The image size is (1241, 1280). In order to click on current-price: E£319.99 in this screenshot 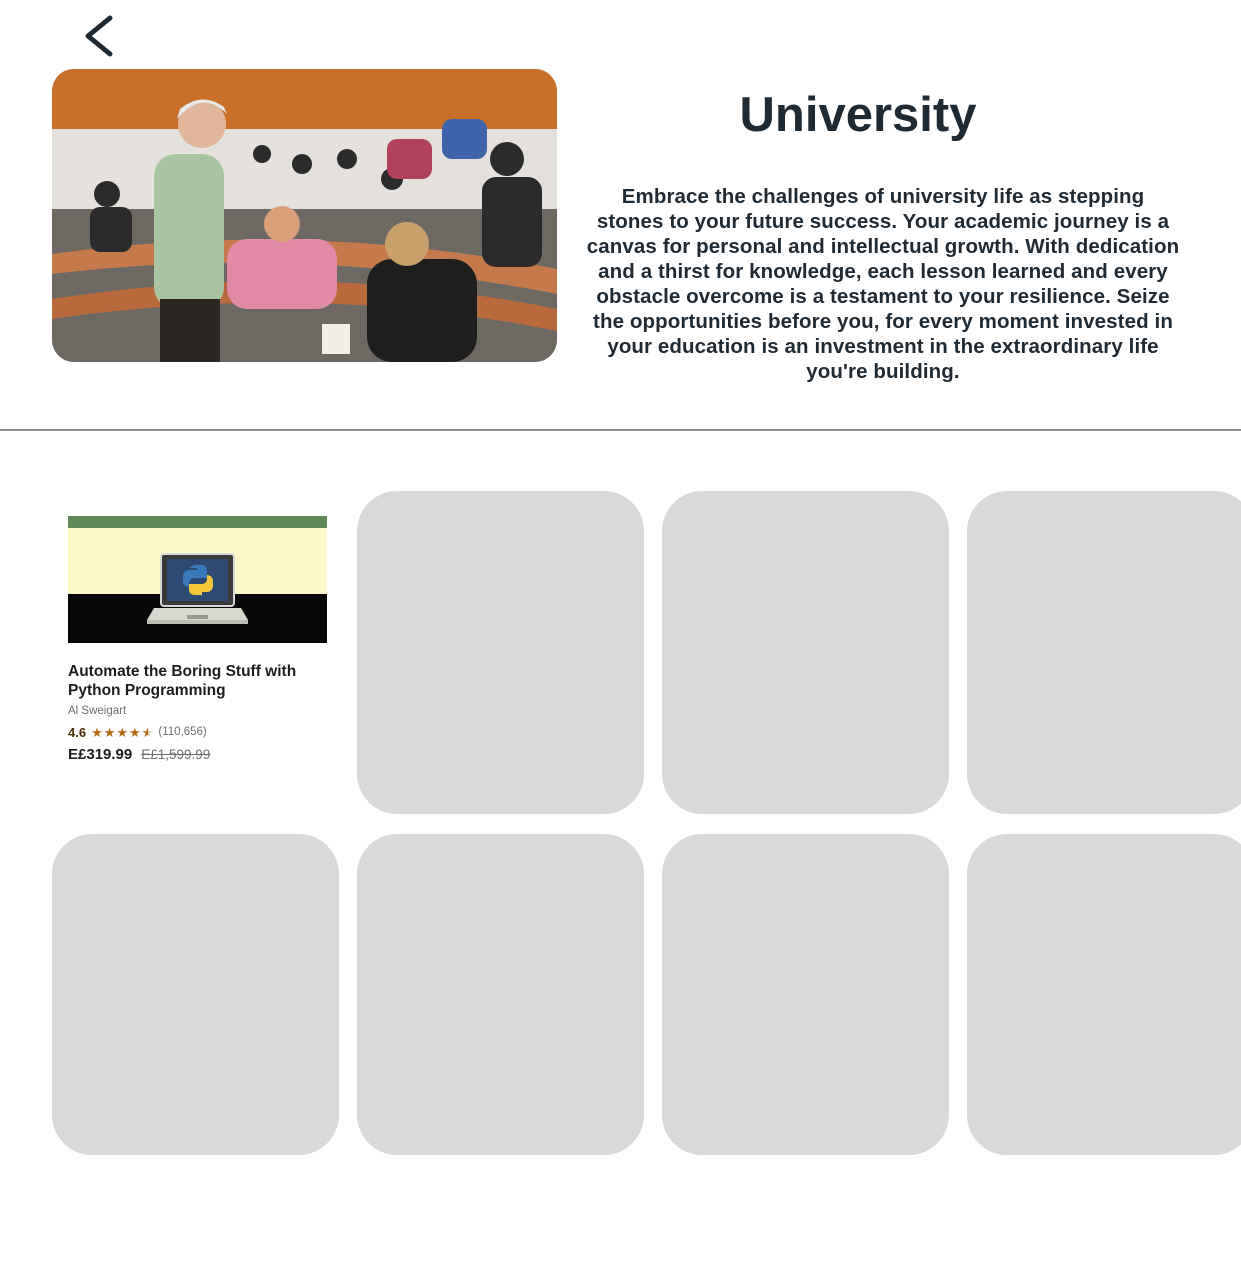, I will do `click(100, 754)`.